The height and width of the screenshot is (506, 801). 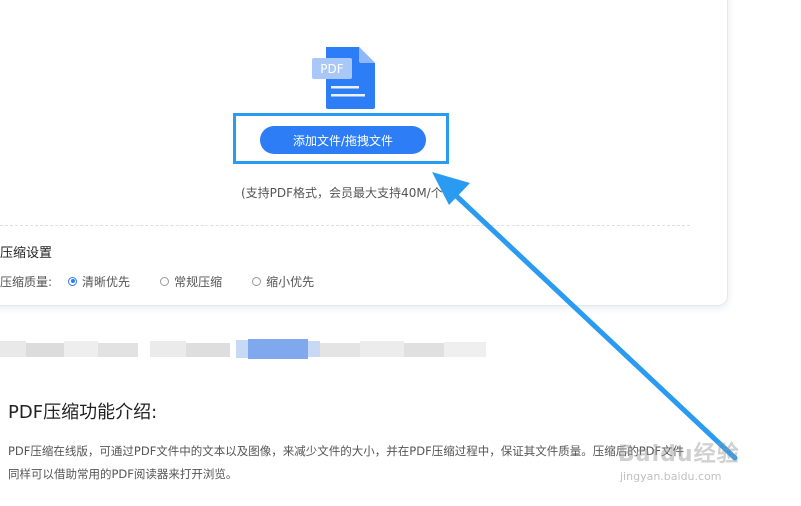 What do you see at coordinates (342, 193) in the screenshot?
I see `support-format-text: (支持PDF格式，会员最大支持40M/个` at bounding box center [342, 193].